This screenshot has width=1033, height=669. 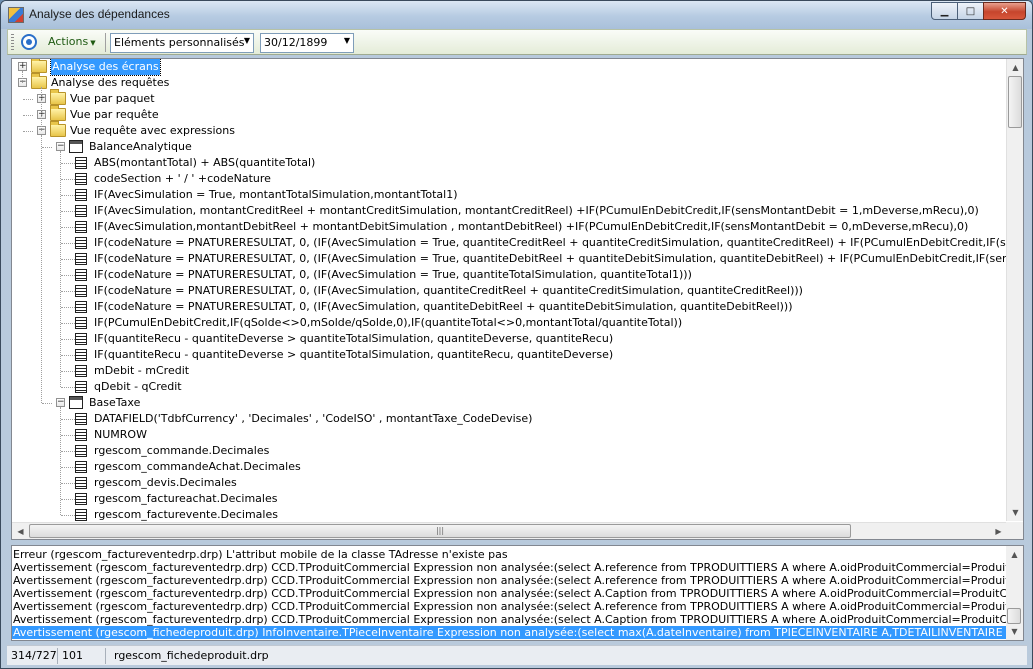 What do you see at coordinates (509, 67) in the screenshot?
I see `tree-folder-node: + Analyse des écrans` at bounding box center [509, 67].